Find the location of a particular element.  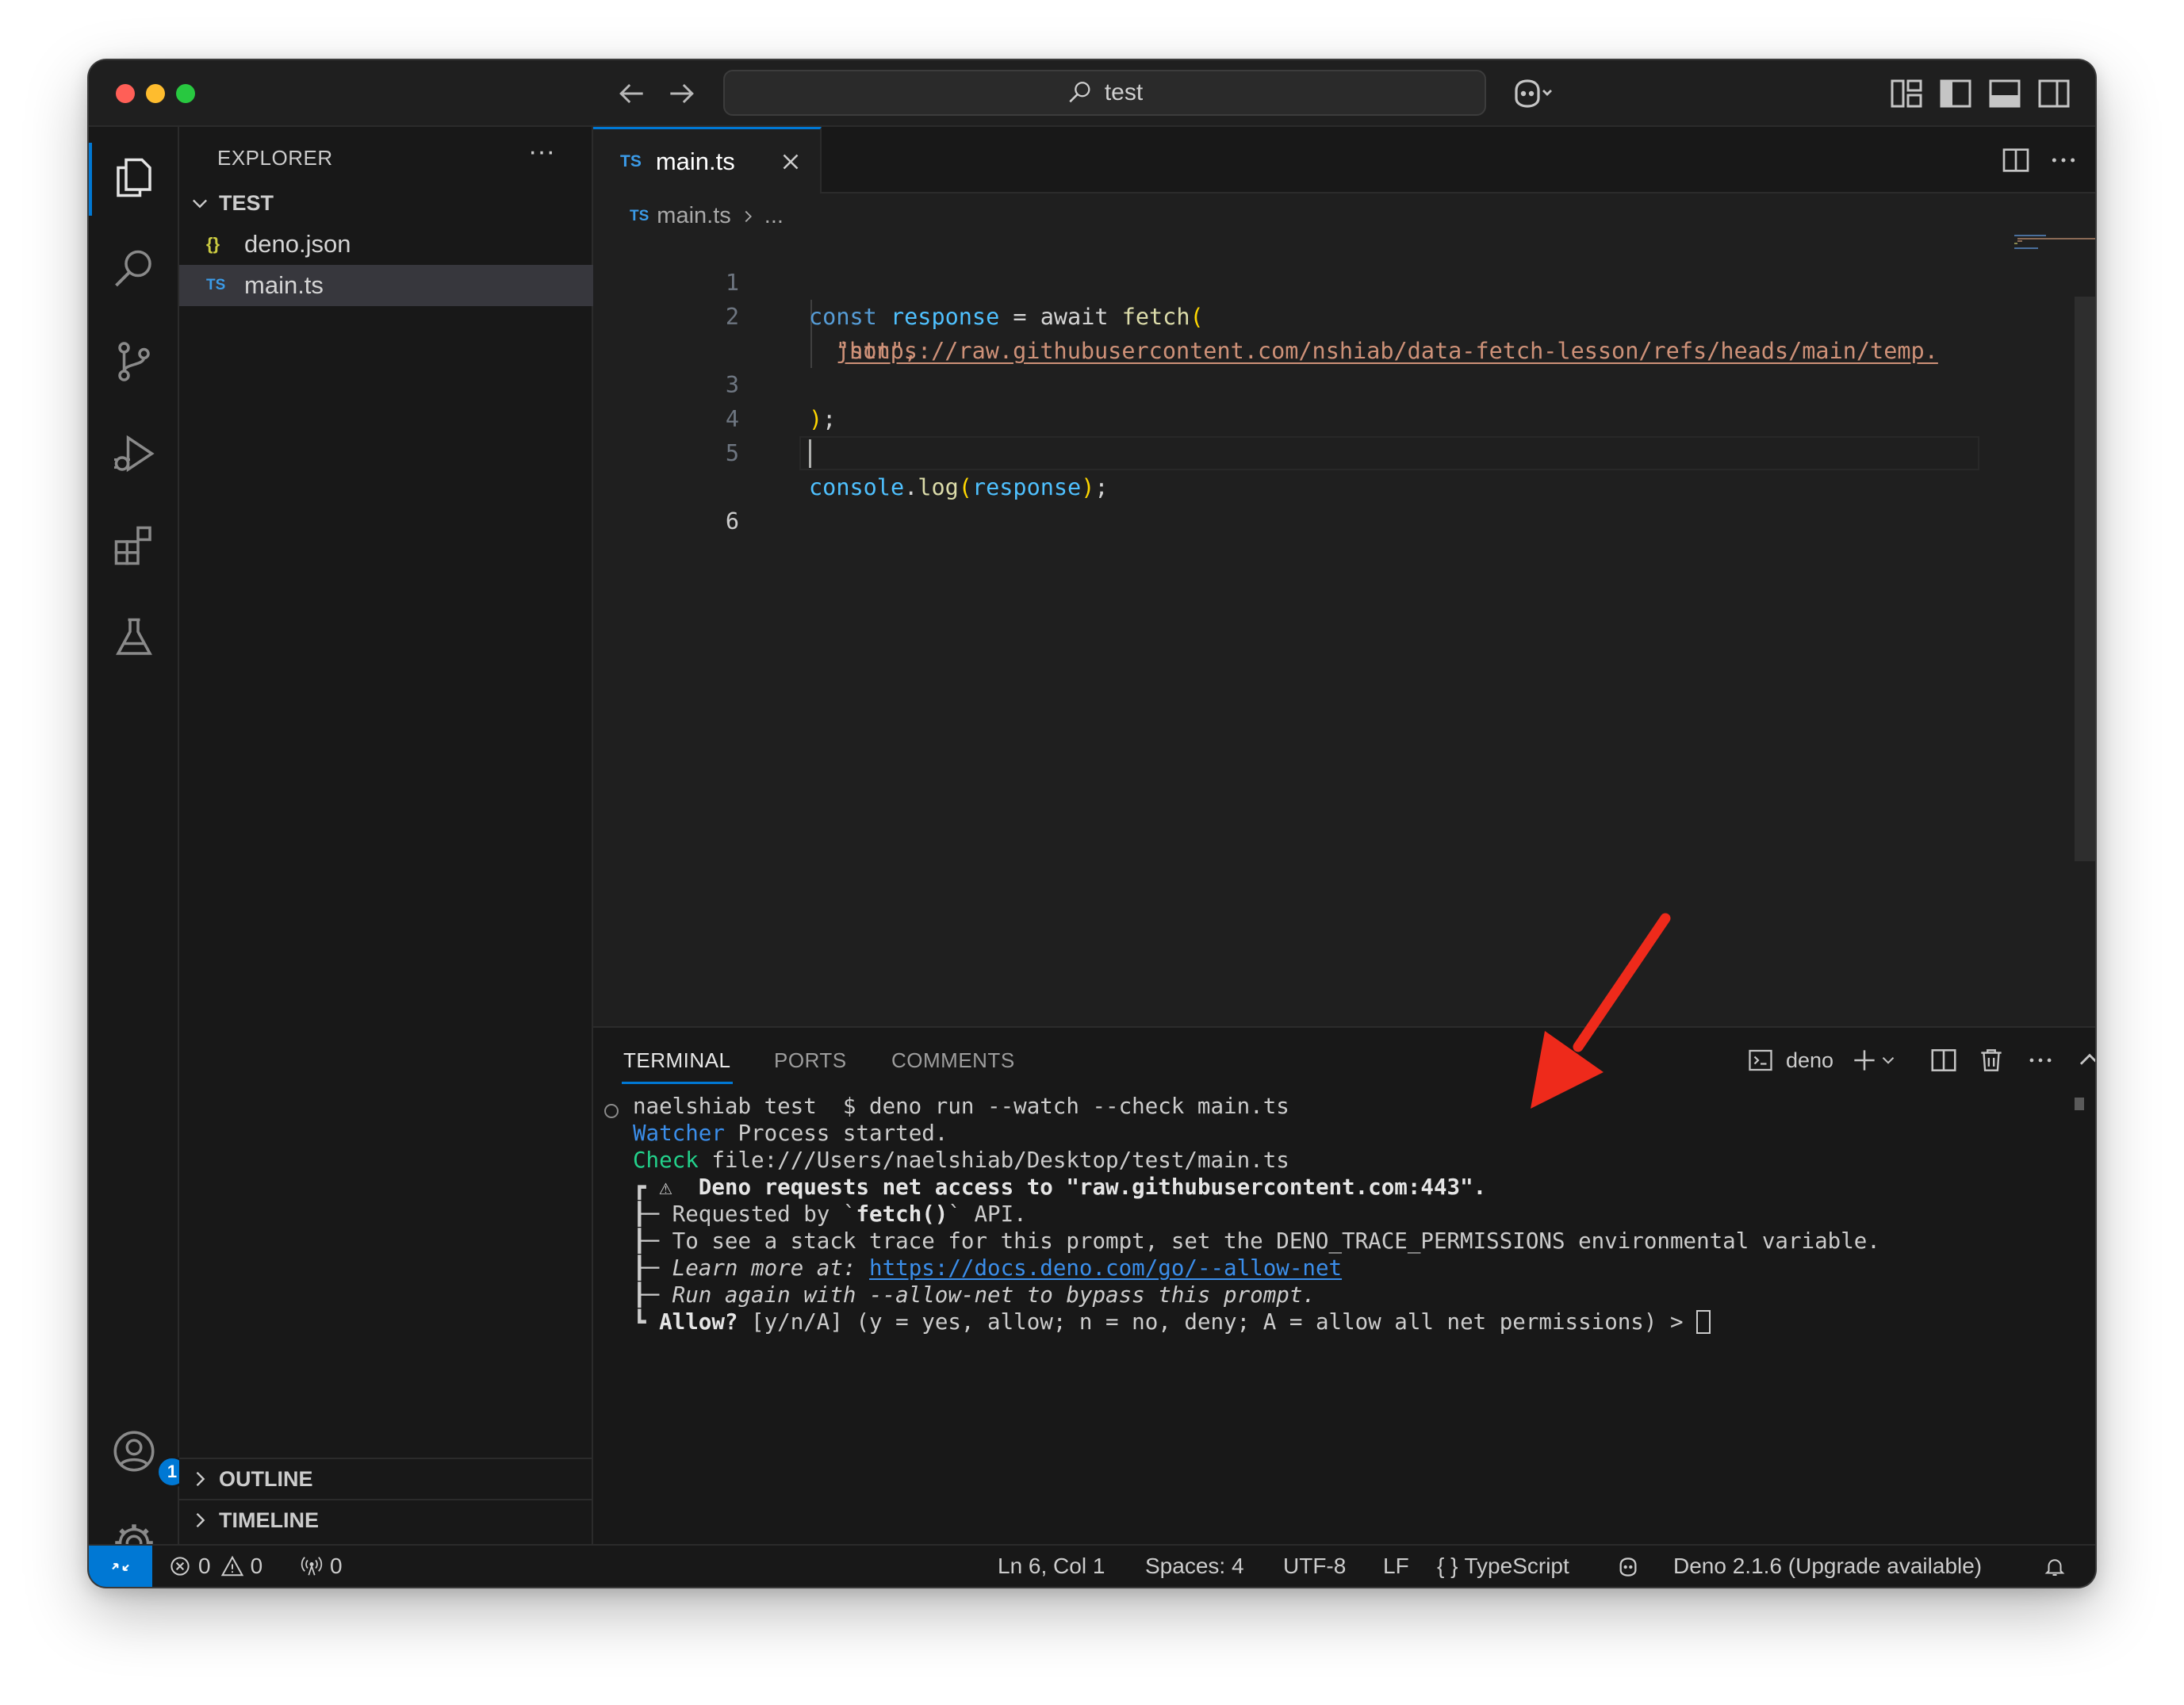

error-count: 0 is located at coordinates (204, 1566).